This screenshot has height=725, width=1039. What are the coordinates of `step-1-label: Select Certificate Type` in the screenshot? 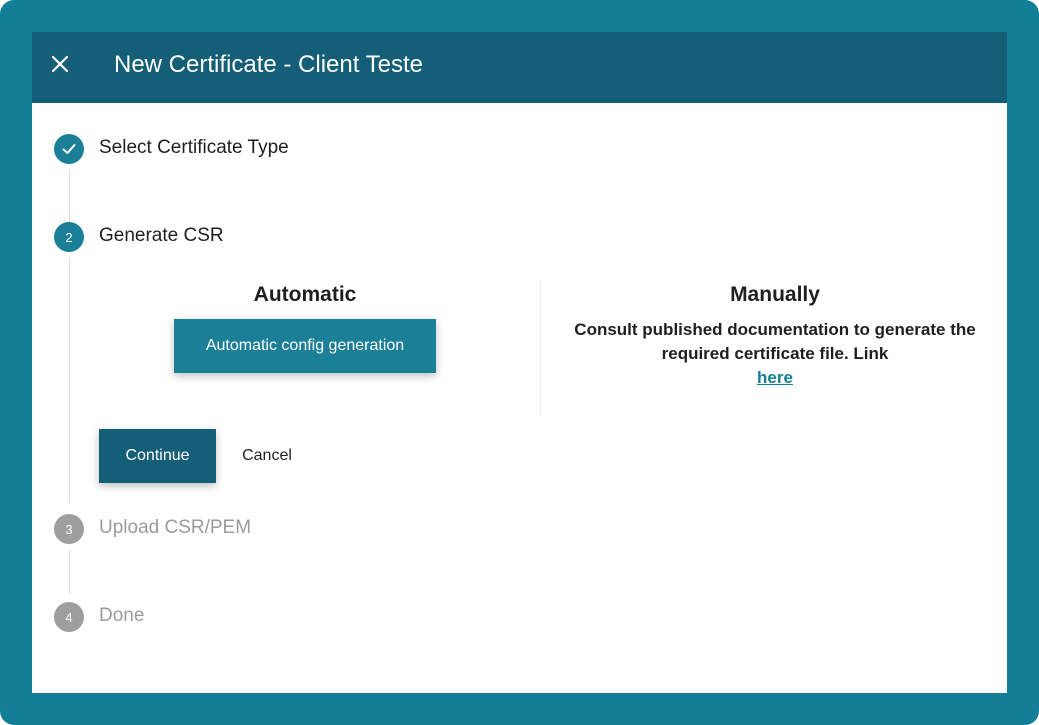 It's located at (194, 148).